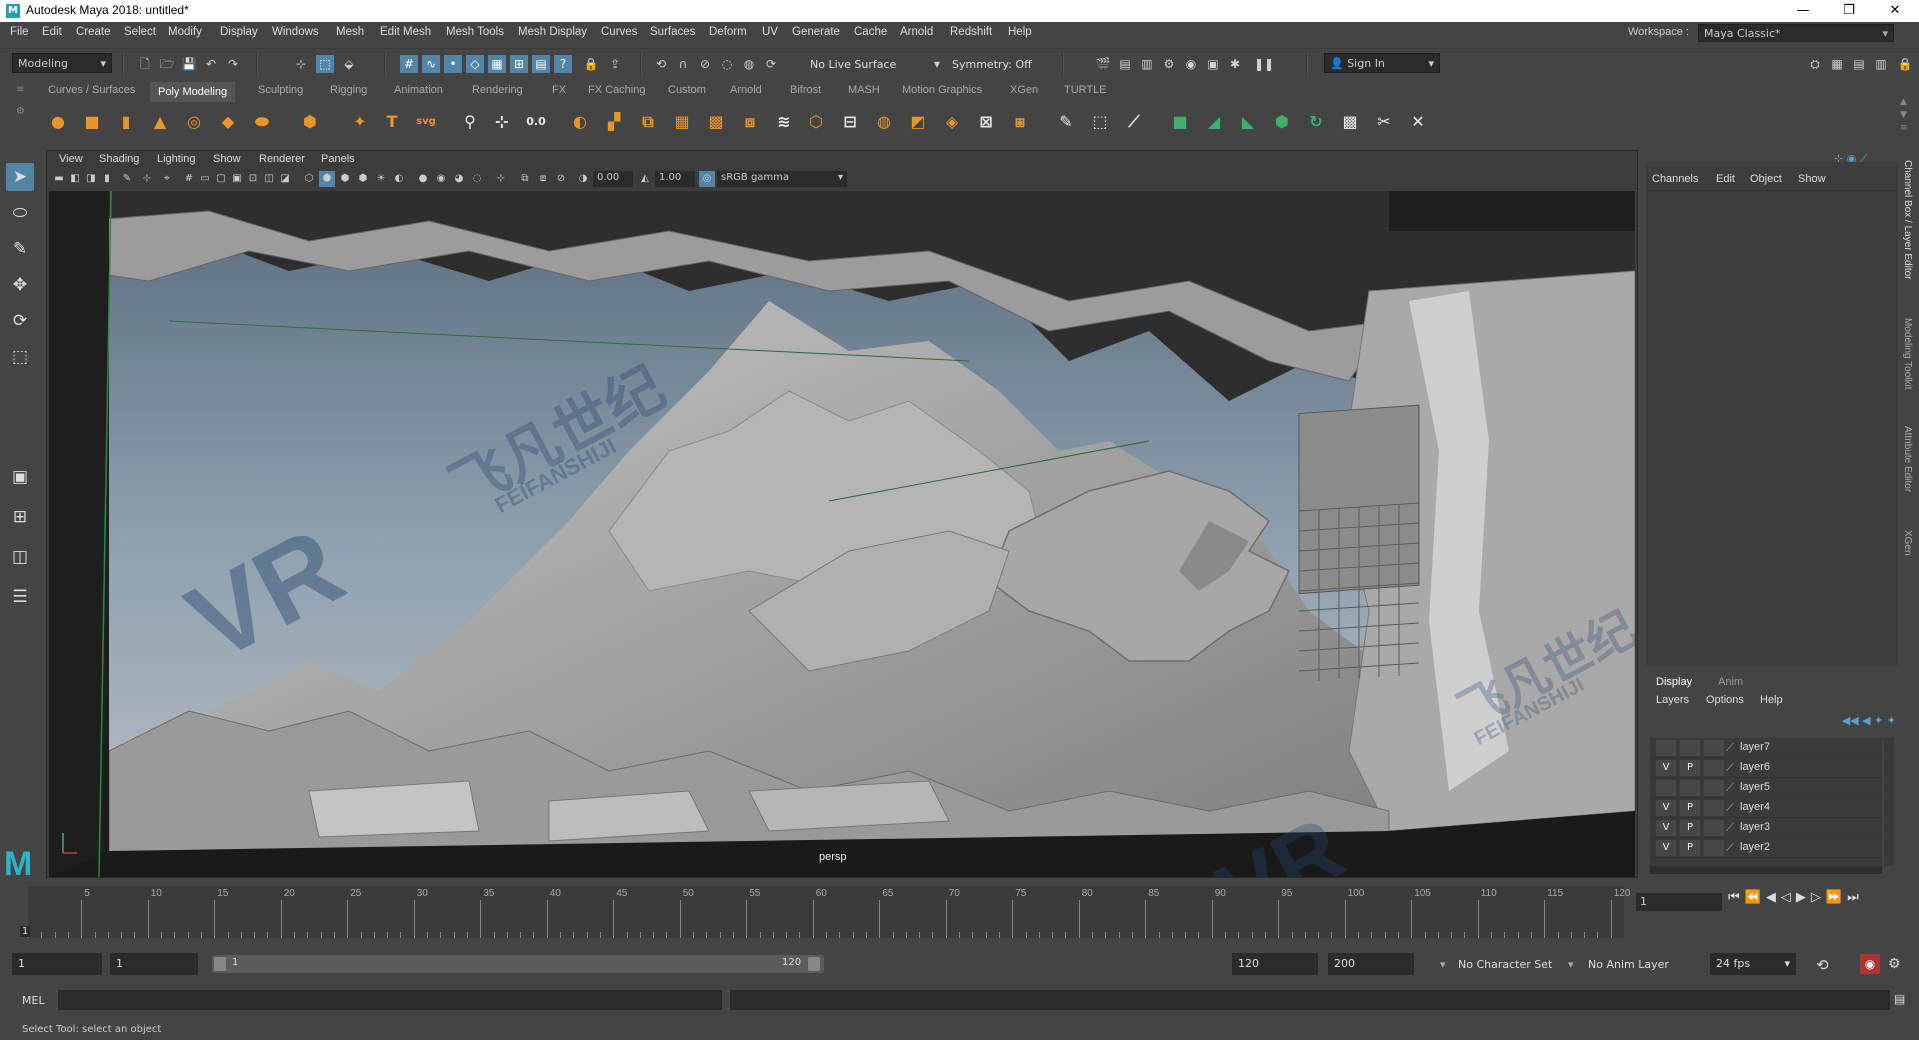 Image resolution: width=1919 pixels, height=1040 pixels. Describe the element at coordinates (682, 122) in the screenshot. I see `smooth-icon: ▦` at that location.